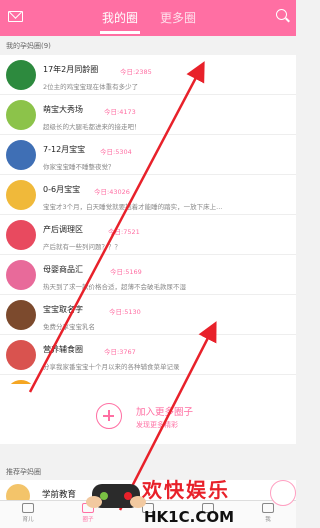 The height and width of the screenshot is (528, 320). Describe the element at coordinates (136, 72) in the screenshot. I see `circle-today-count: 今日:2385` at that location.